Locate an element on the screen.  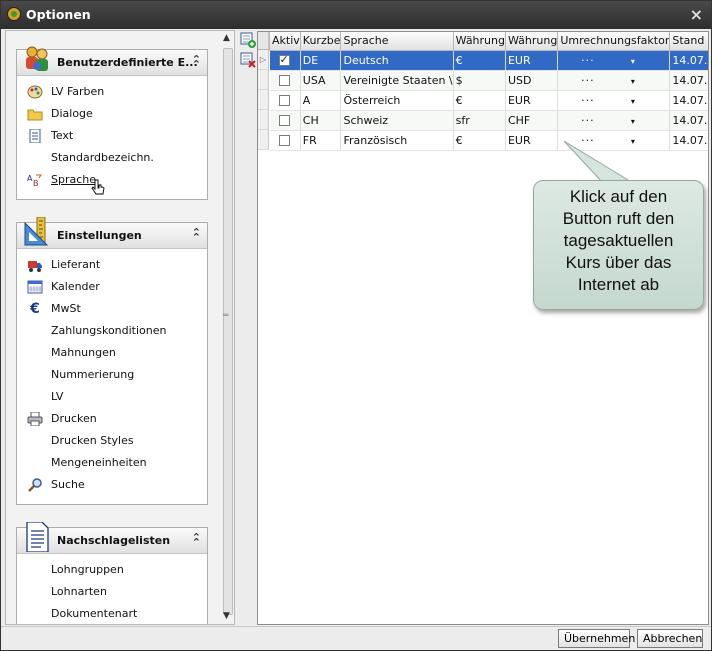
group-header: Nachschlagelisten ⌃ ⌃ is located at coordinates (112, 538).